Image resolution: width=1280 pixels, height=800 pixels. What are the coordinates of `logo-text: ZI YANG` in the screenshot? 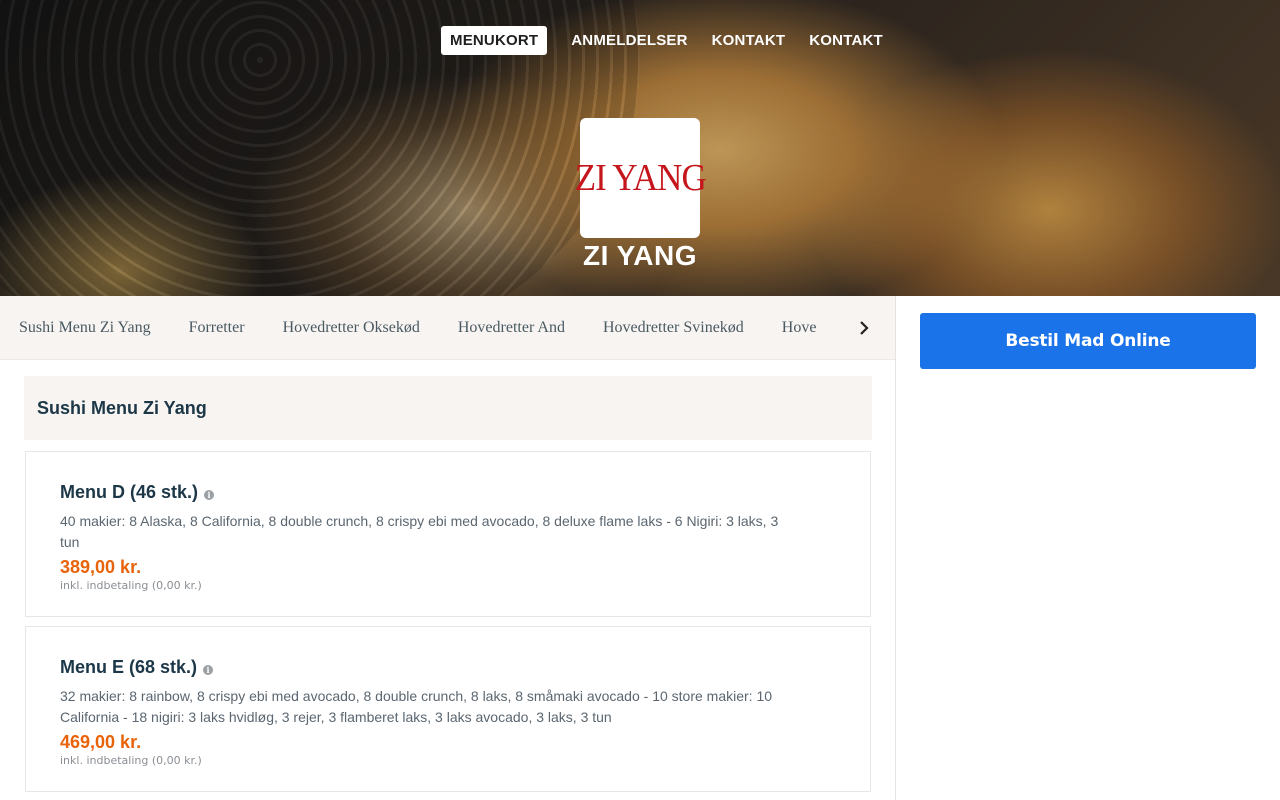 It's located at (640, 178).